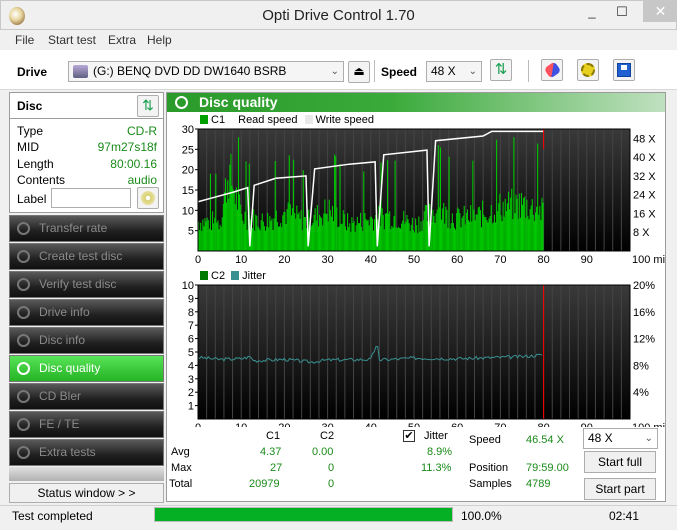 This screenshot has height=530, width=677. Describe the element at coordinates (620, 462) in the screenshot. I see `start-full-button: Start full` at that location.